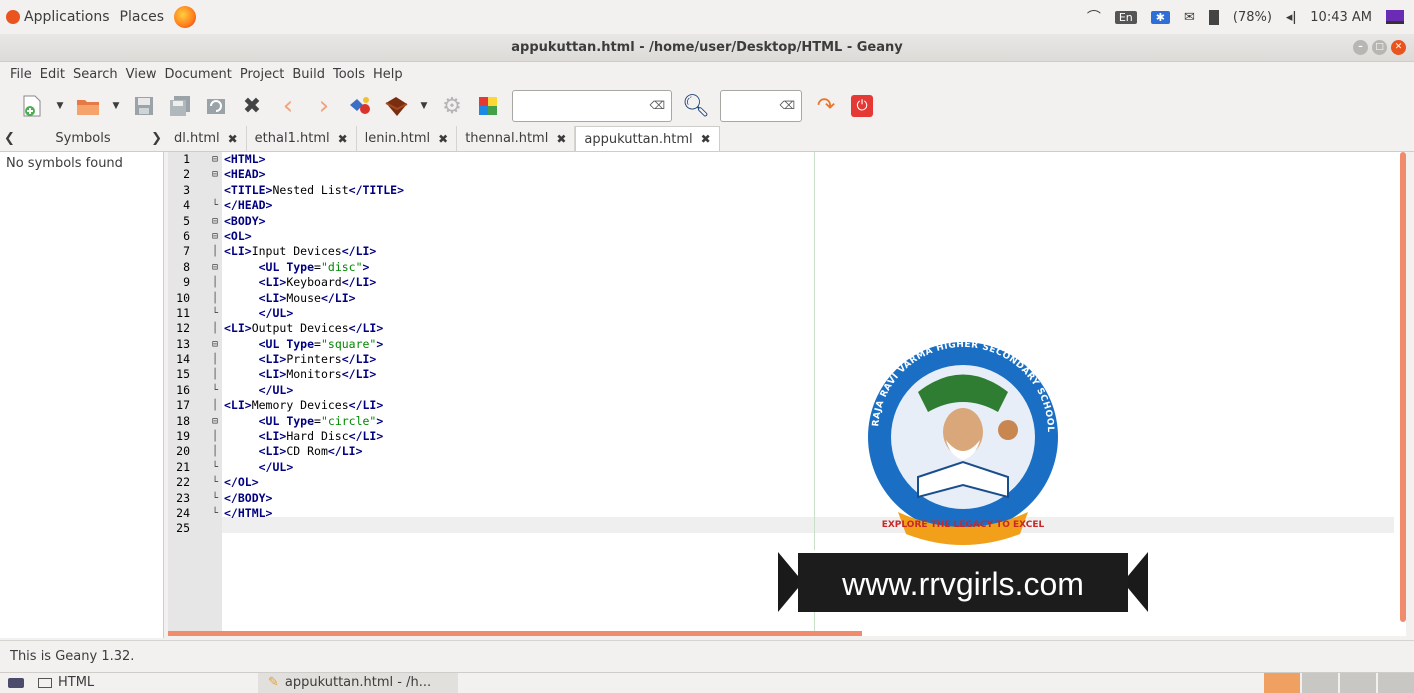 The image size is (1414, 693). Describe the element at coordinates (696, 106) in the screenshot. I see `find-icon: 🔍︎` at that location.